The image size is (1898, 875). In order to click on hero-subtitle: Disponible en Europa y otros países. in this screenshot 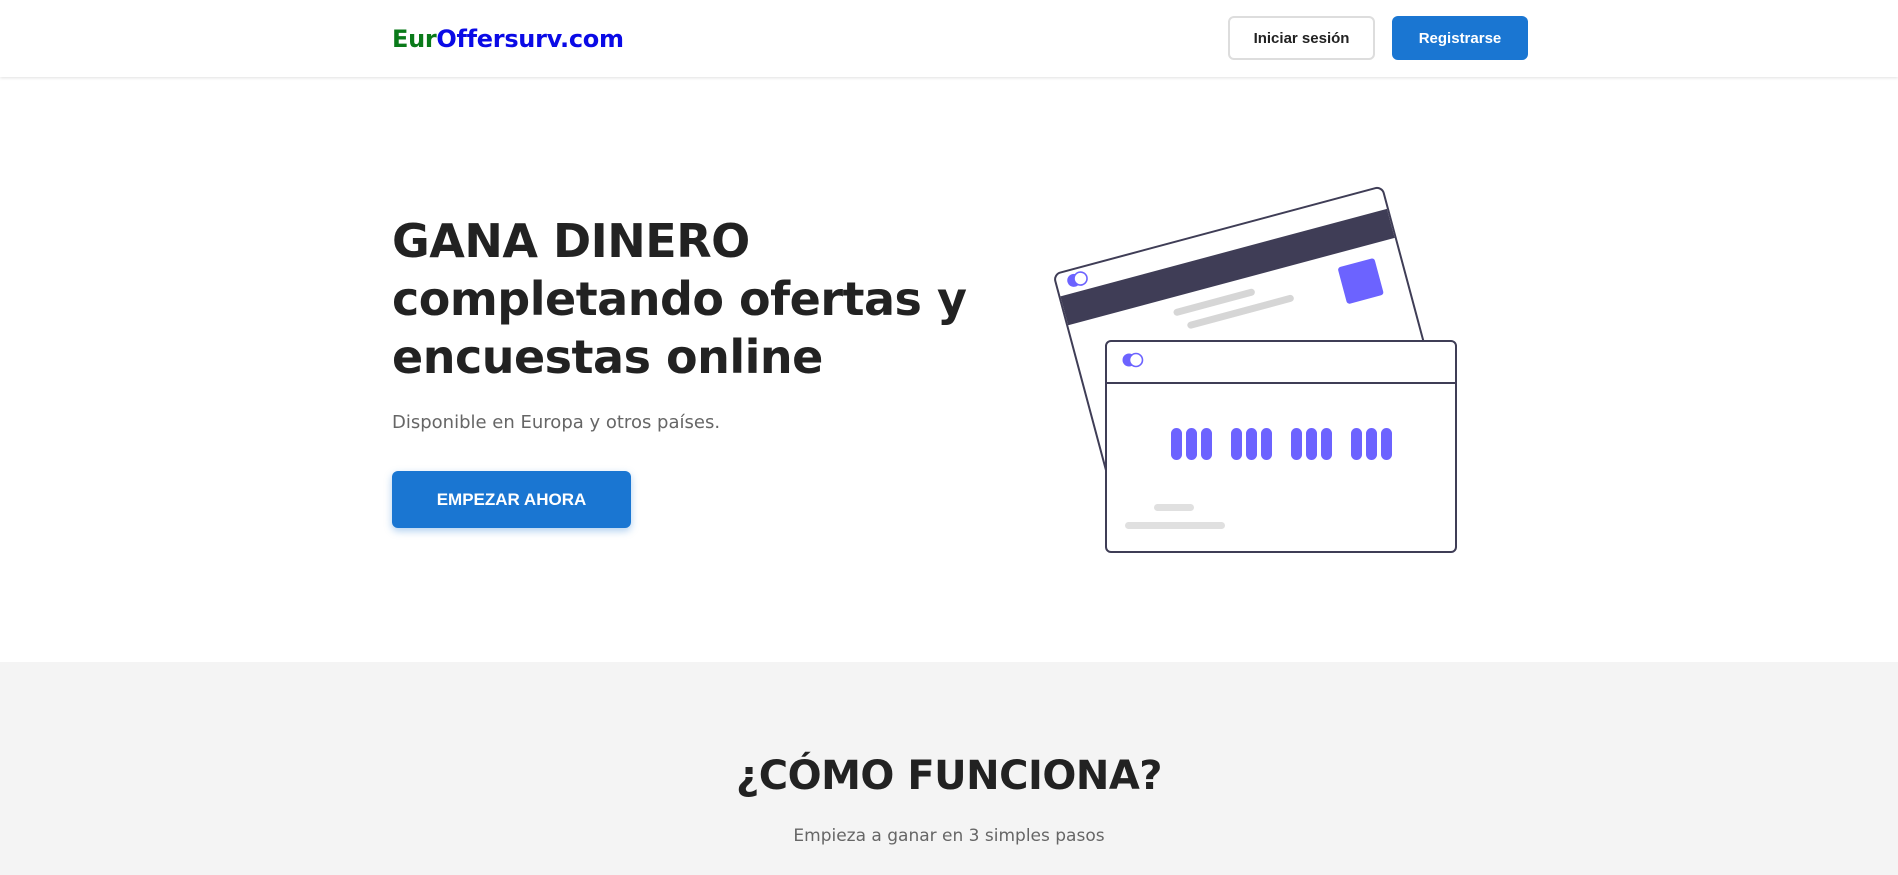, I will do `click(556, 422)`.